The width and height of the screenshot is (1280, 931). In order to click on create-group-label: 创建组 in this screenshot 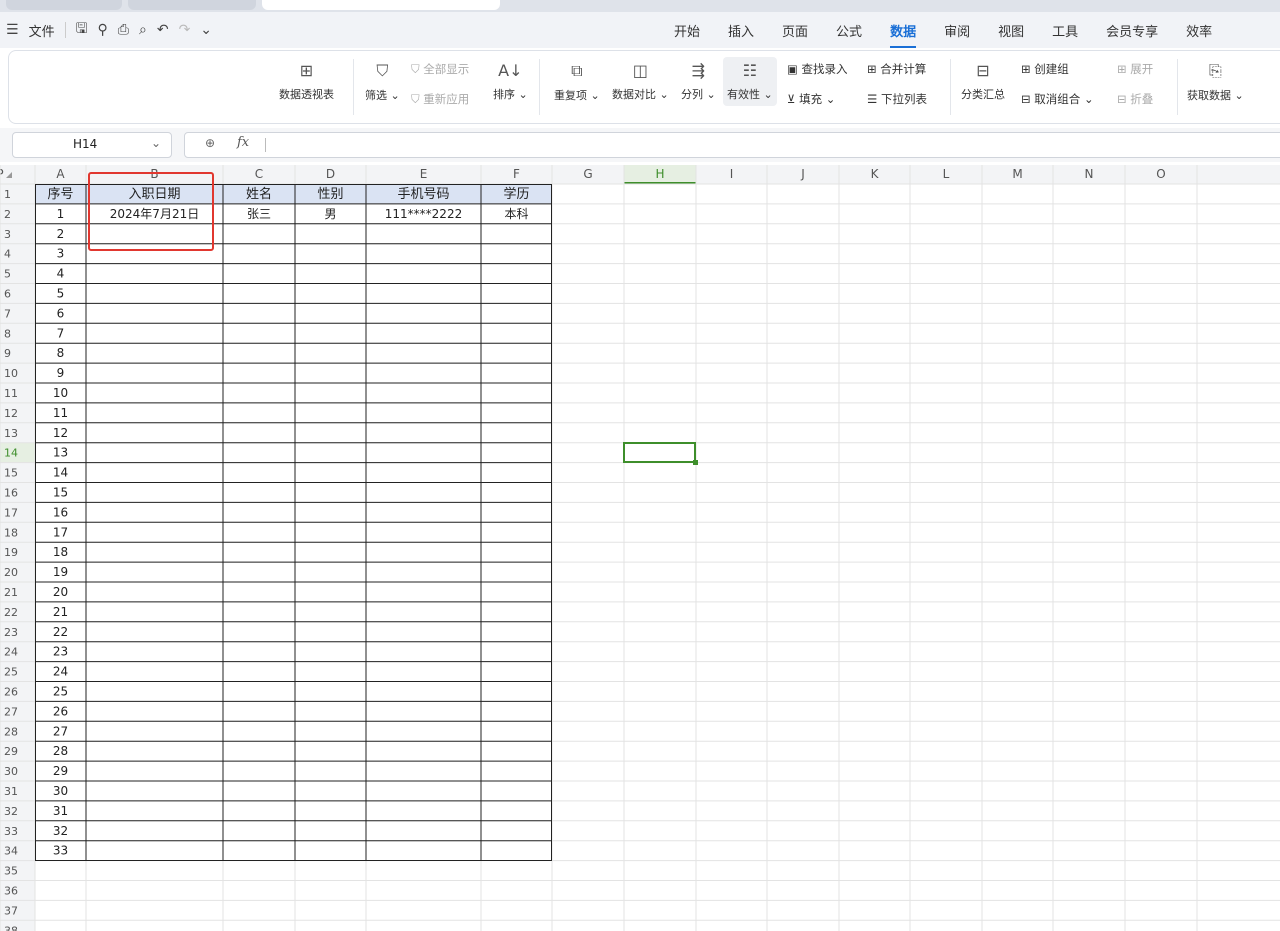, I will do `click(1051, 69)`.